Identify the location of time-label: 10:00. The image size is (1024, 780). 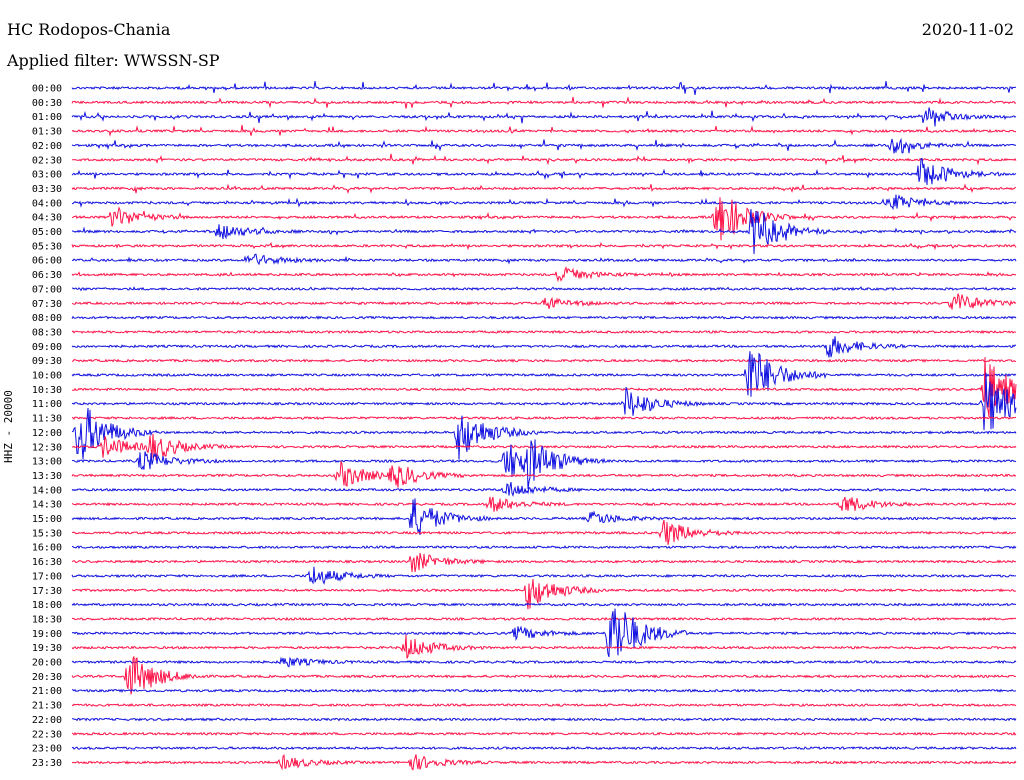
(47, 376).